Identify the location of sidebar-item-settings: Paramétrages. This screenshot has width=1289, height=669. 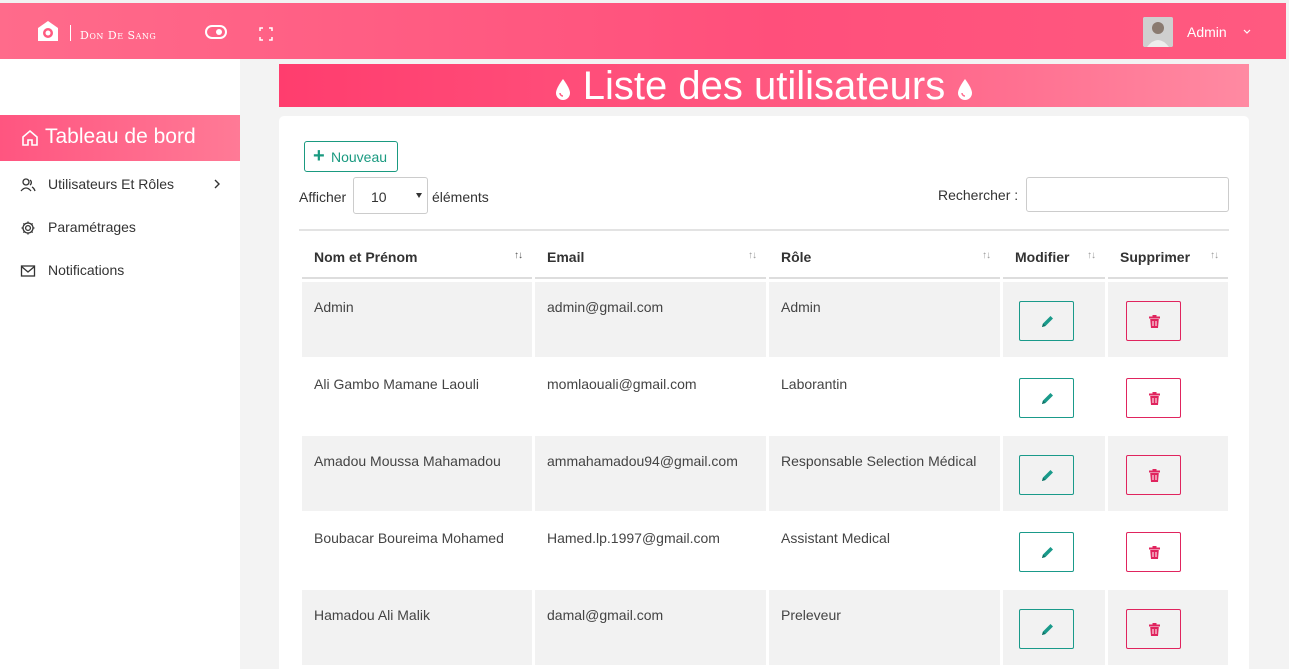
(120, 228).